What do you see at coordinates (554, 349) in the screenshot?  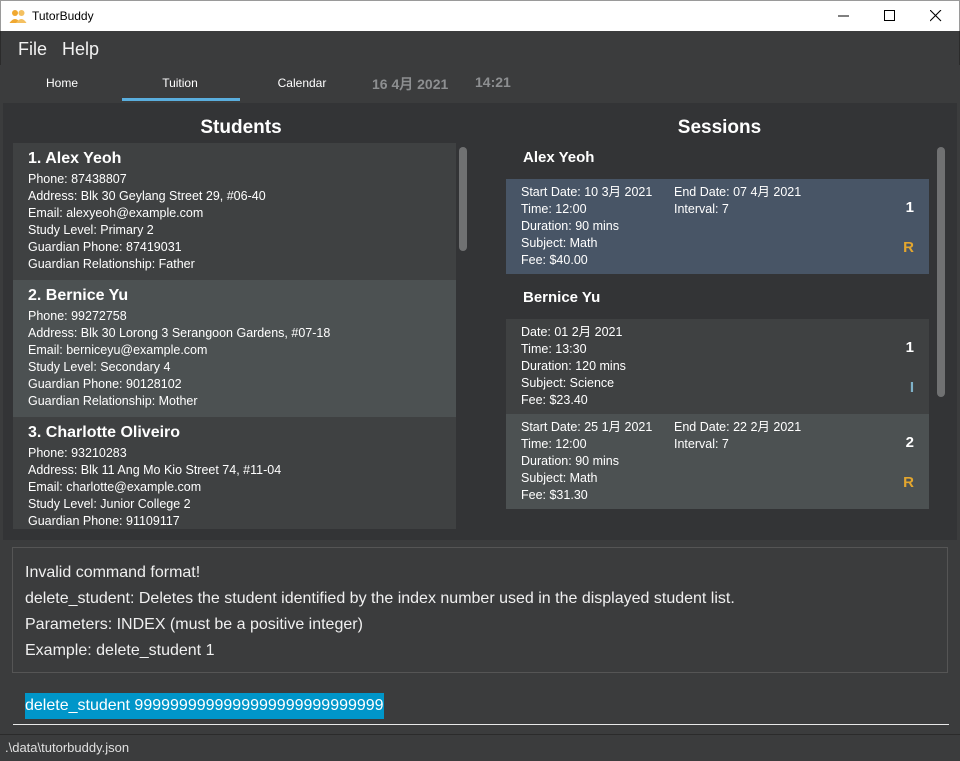 I see `session-detail: Time: 13:30` at bounding box center [554, 349].